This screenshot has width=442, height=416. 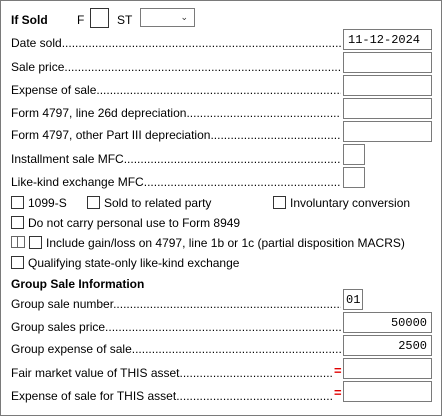 What do you see at coordinates (77, 182) in the screenshot?
I see `like-kind-mfc-label-text: Like-kind exchange MFC` at bounding box center [77, 182].